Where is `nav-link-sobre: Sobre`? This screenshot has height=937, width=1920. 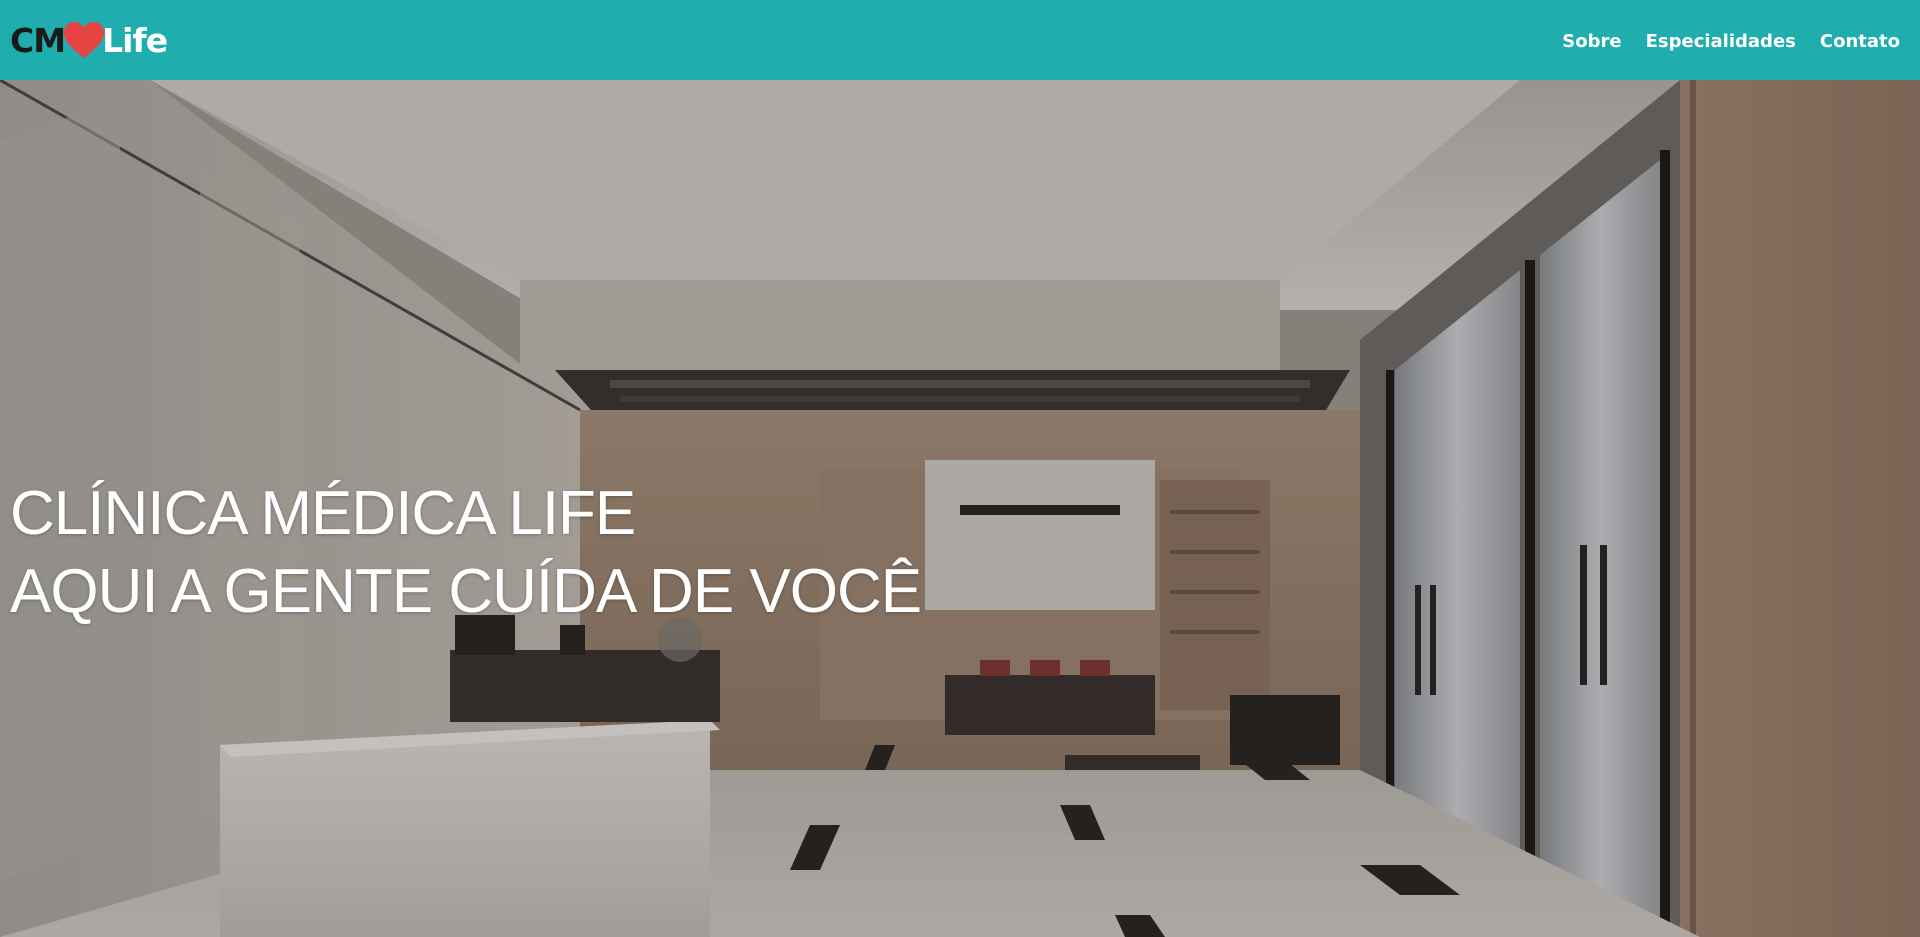 nav-link-sobre: Sobre is located at coordinates (1591, 41).